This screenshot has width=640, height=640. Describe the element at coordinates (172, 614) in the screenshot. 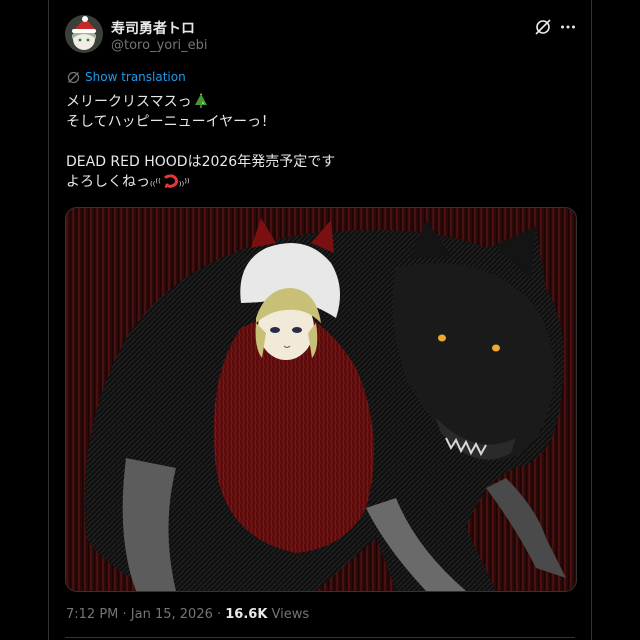

I see `tweet-date: Jan 15, 2026` at that location.